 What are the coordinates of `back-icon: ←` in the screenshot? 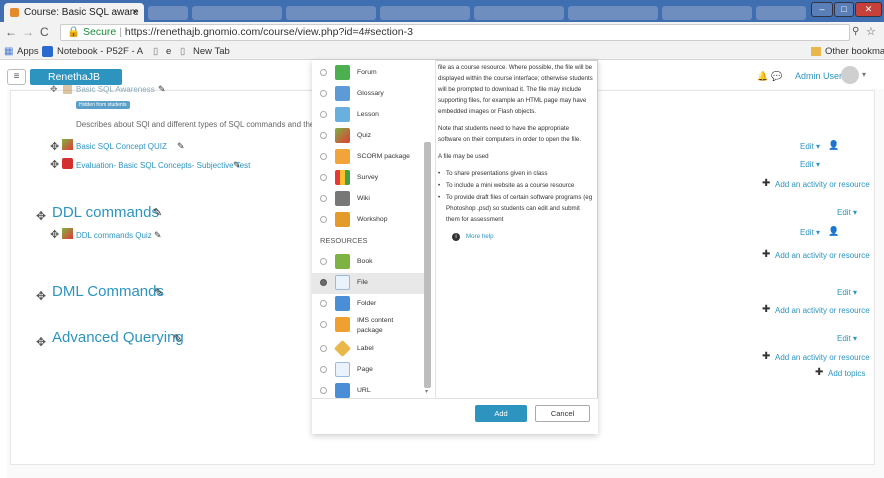 It's located at (11, 32).